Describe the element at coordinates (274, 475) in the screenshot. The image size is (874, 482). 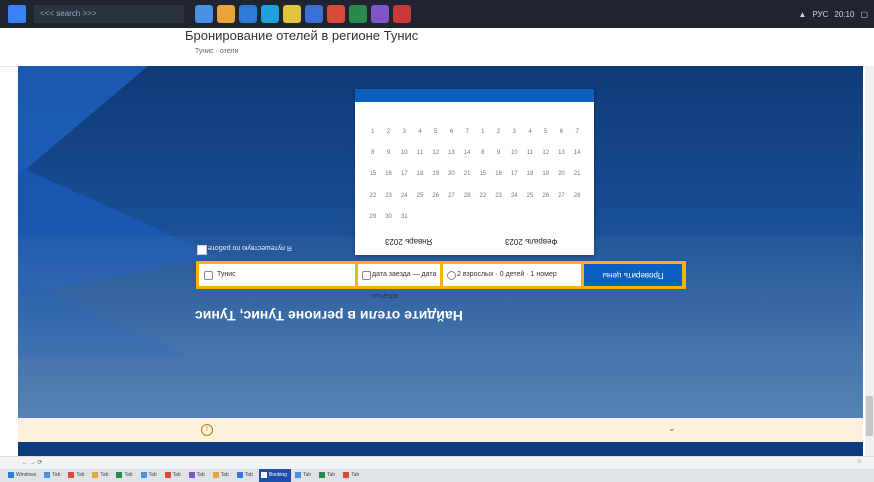
I see `browser-tab: Booking` at that location.